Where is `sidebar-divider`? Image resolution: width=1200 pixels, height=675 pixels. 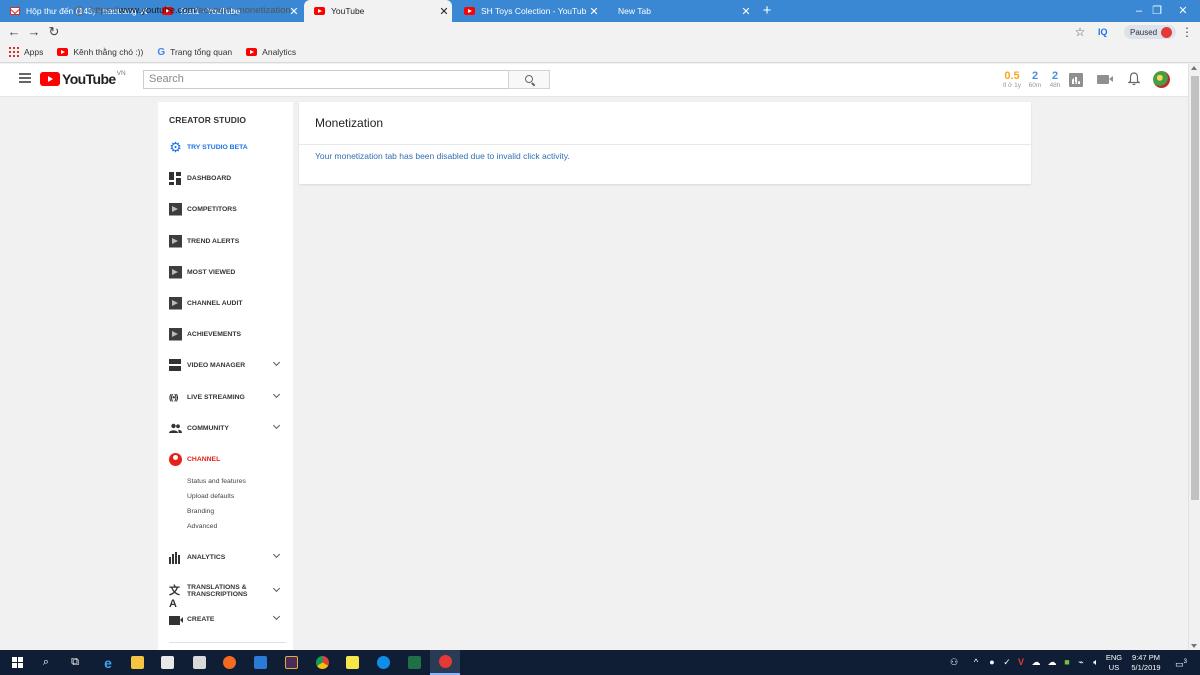
sidebar-divider is located at coordinates (227, 642).